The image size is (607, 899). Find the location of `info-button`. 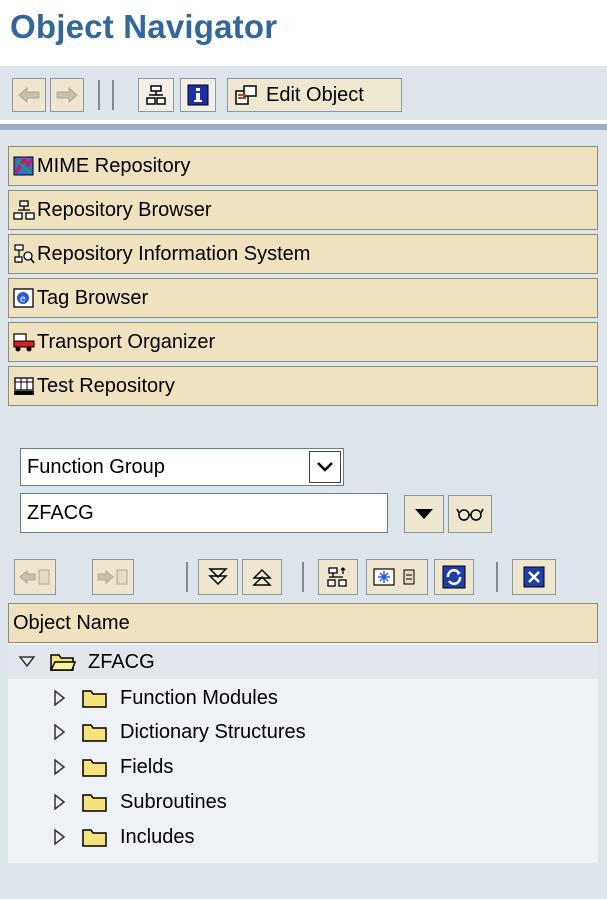

info-button is located at coordinates (198, 95).